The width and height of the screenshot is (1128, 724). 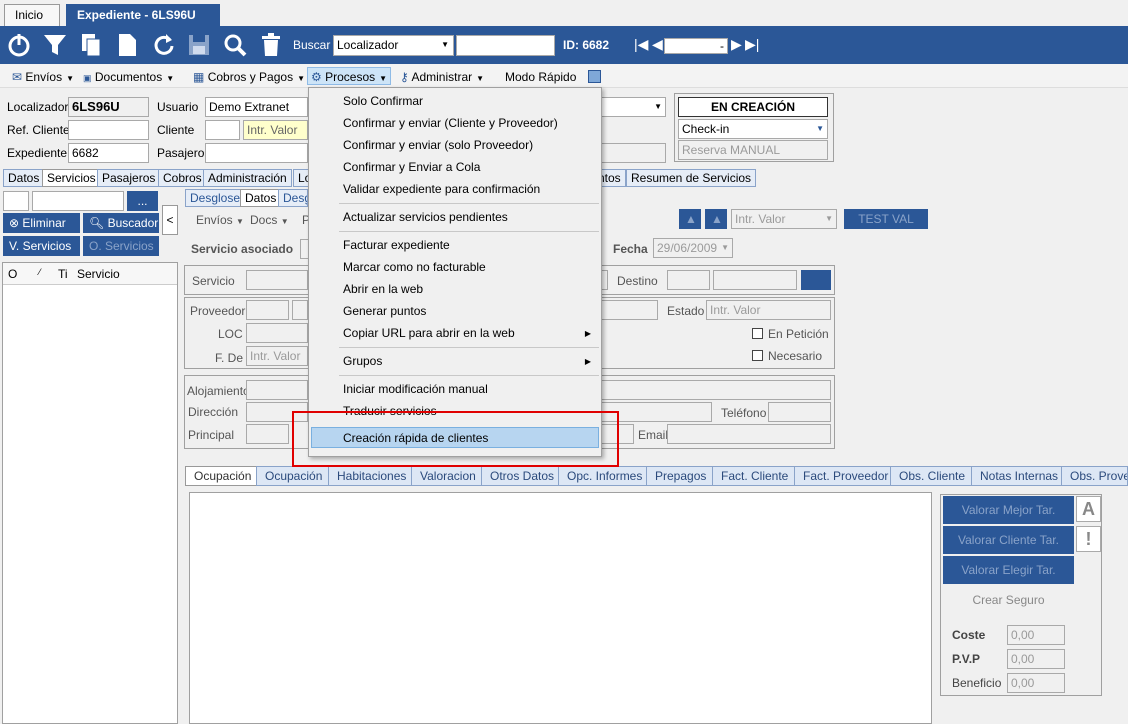 What do you see at coordinates (235, 45) in the screenshot?
I see `search-icon` at bounding box center [235, 45].